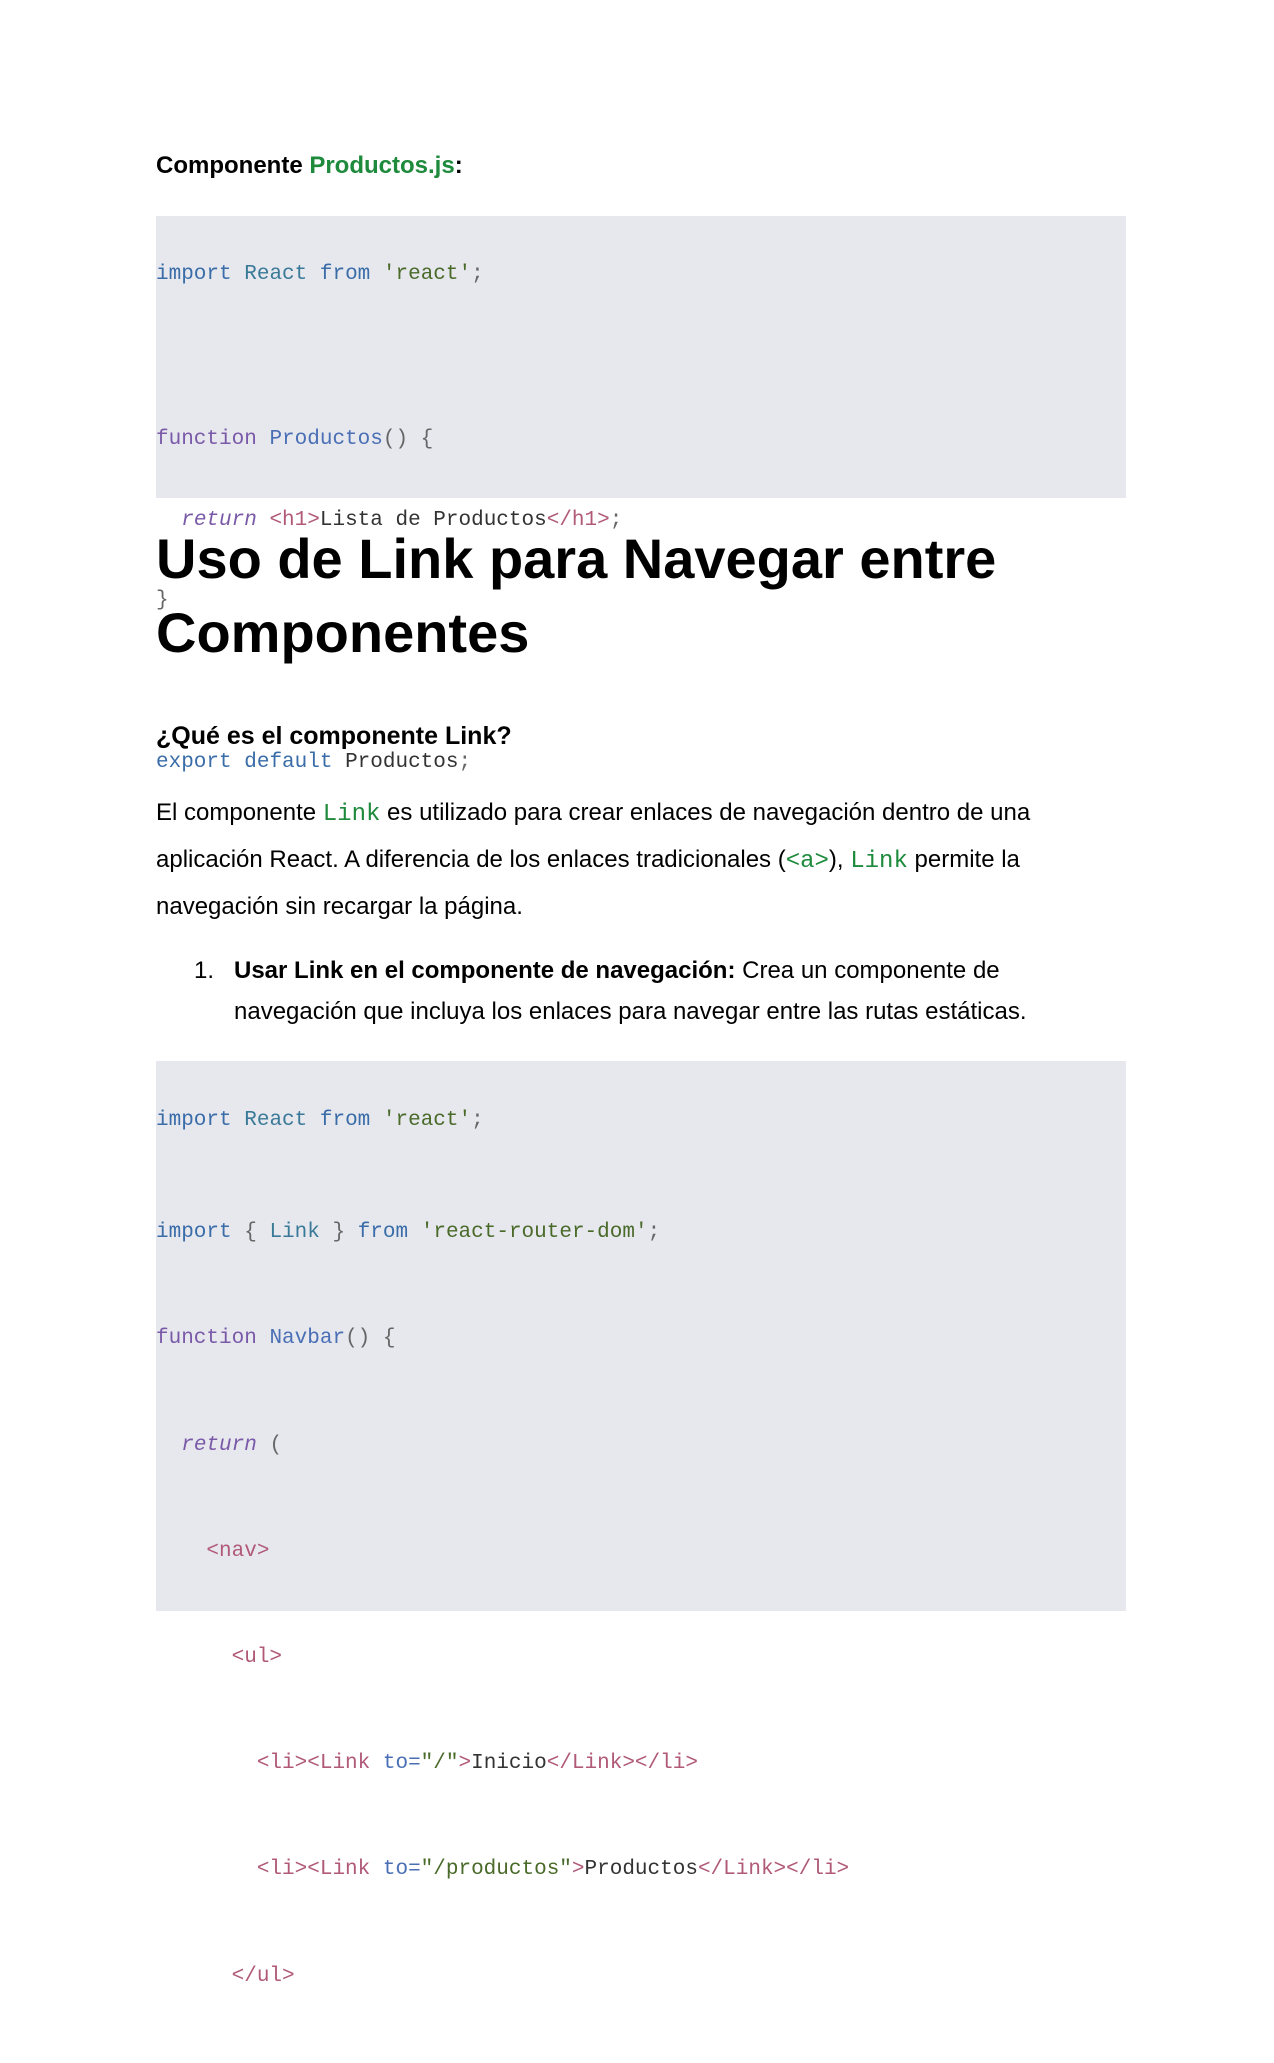 The width and height of the screenshot is (1274, 2063). Describe the element at coordinates (263, 1976) in the screenshot. I see `code-line: </ul>` at that location.